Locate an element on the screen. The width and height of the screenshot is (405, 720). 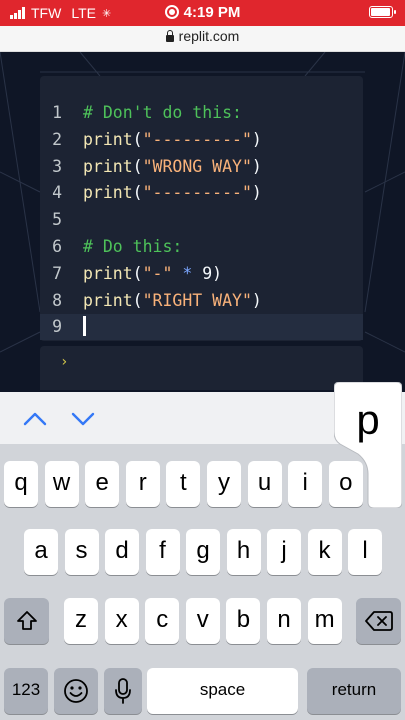
battery-icon is located at coordinates (382, 12).